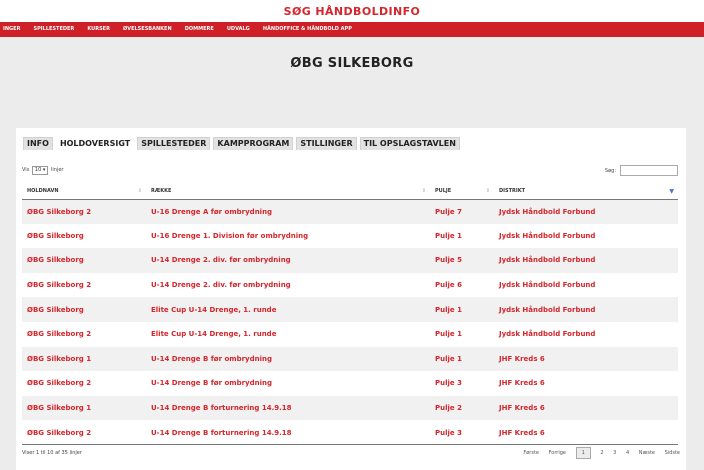  What do you see at coordinates (26, 170) in the screenshot?
I see `show-prefix: Vis` at bounding box center [26, 170].